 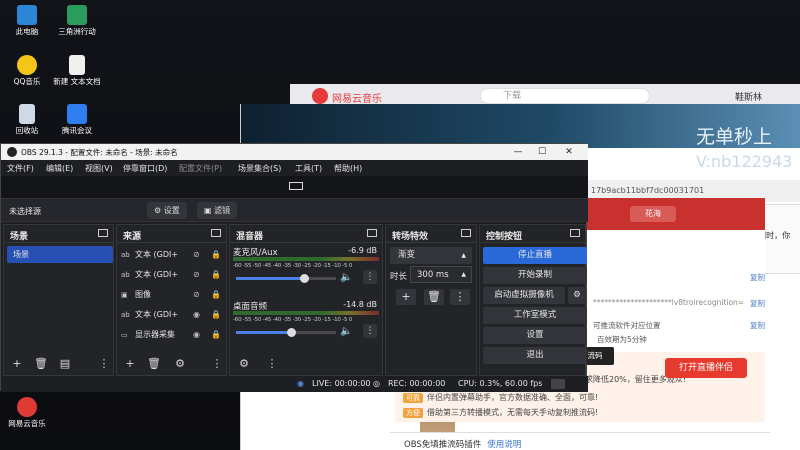 What do you see at coordinates (173, 315) in the screenshot?
I see `source-item: ab 文本 (GDI+ ◉ 🔒` at bounding box center [173, 315].